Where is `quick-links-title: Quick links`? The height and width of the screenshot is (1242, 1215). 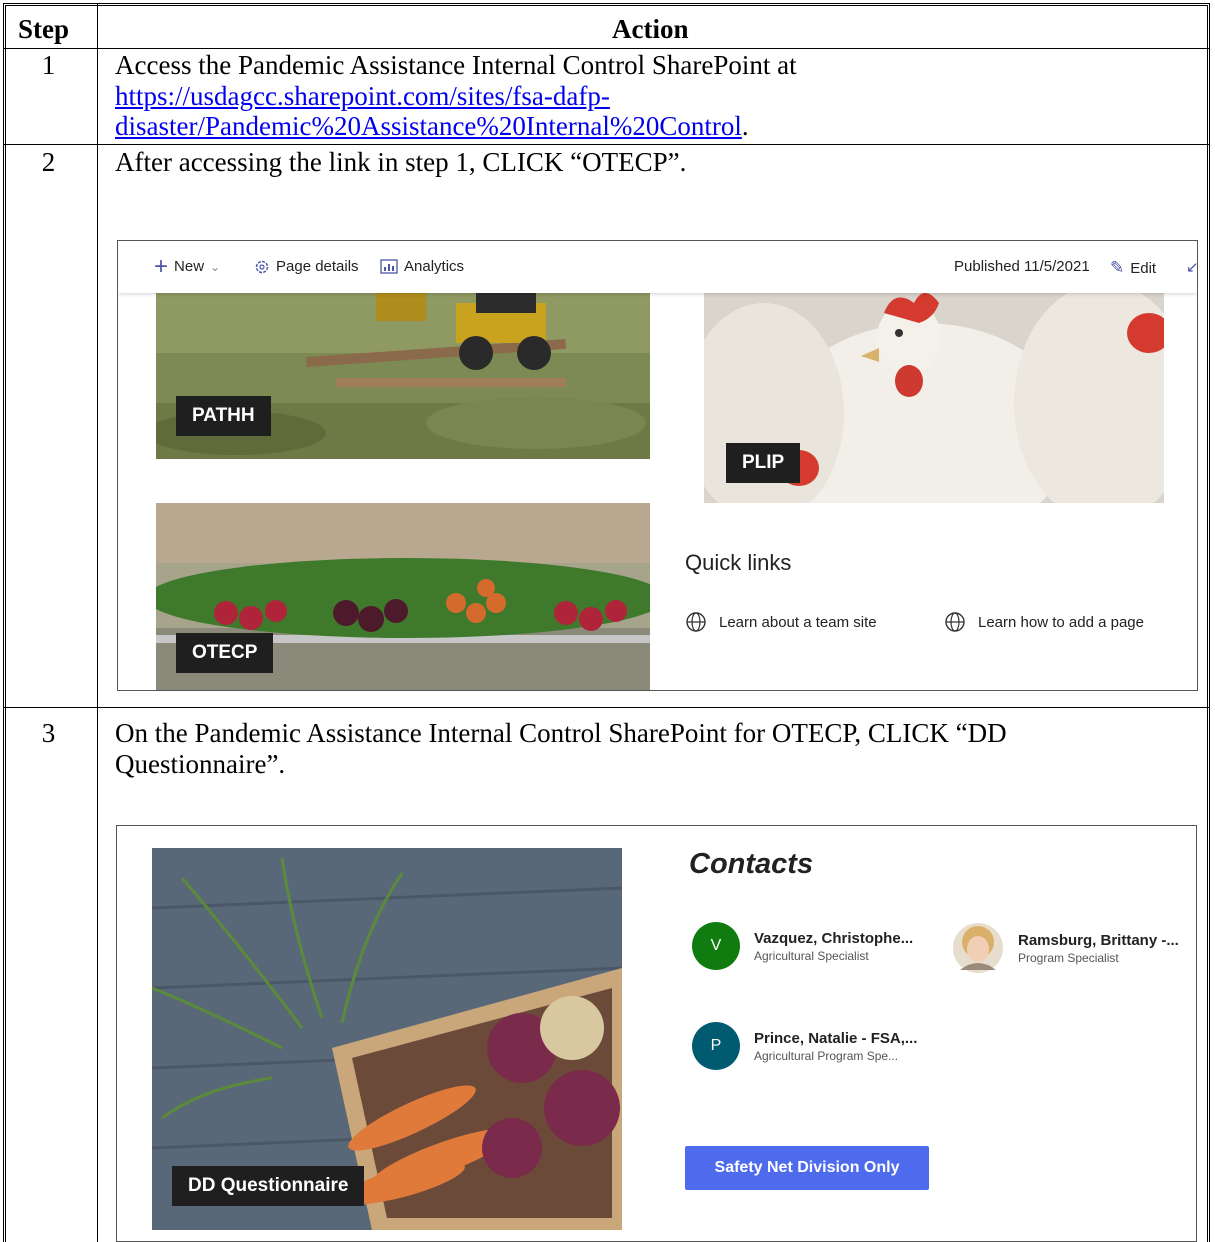
quick-links-title: Quick links is located at coordinates (738, 562).